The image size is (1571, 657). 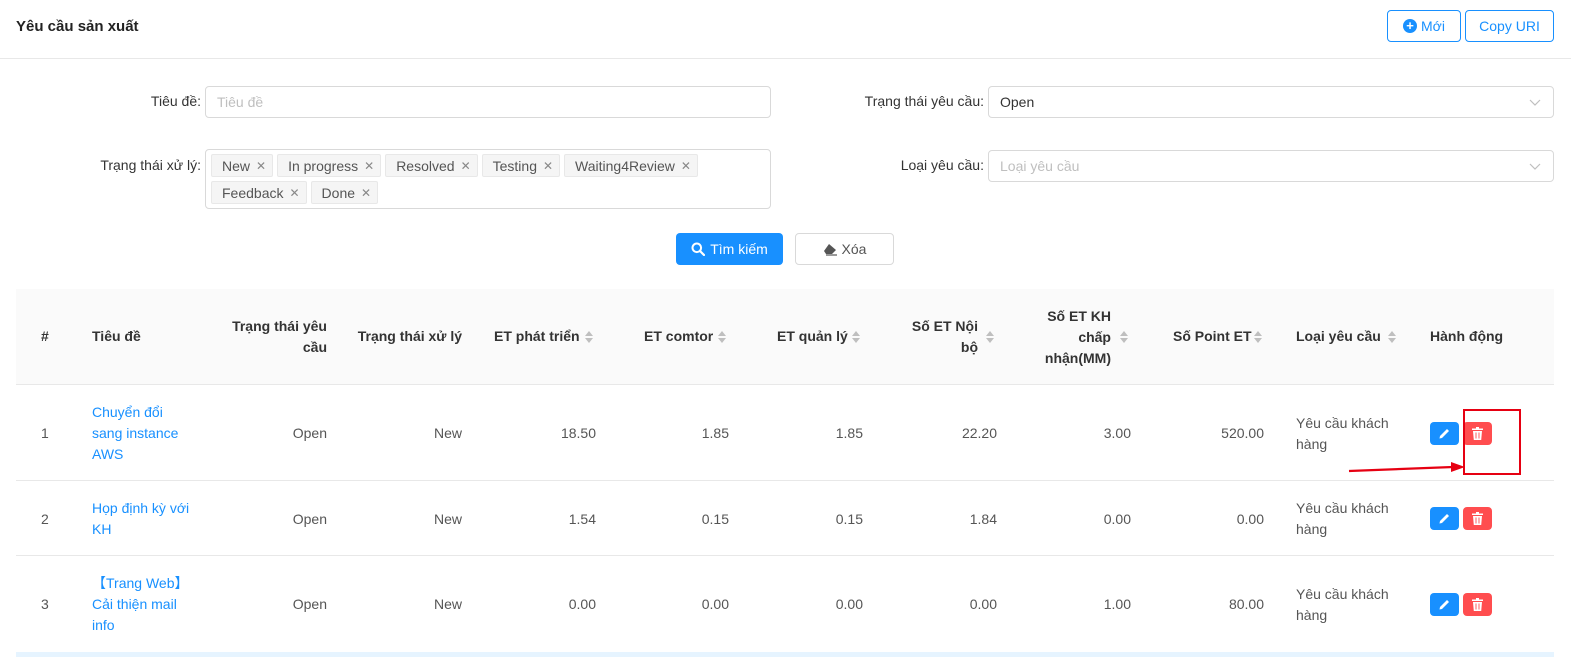 What do you see at coordinates (715, 604) in the screenshot?
I see `row-et-comtor: 0.00` at bounding box center [715, 604].